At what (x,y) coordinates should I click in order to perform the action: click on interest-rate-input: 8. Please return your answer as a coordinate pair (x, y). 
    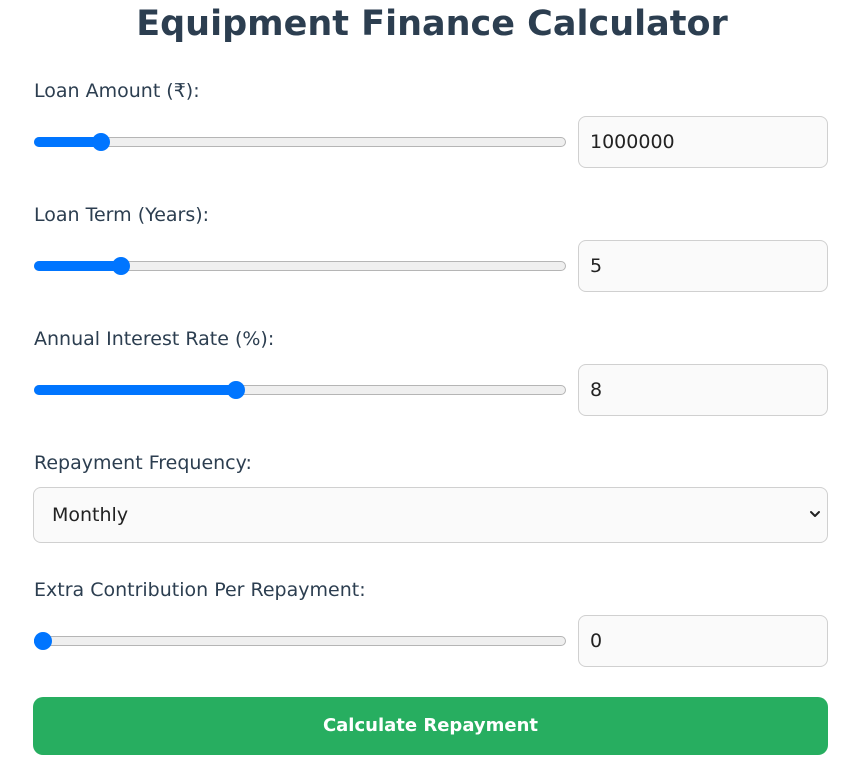
    Looking at the image, I should click on (703, 390).